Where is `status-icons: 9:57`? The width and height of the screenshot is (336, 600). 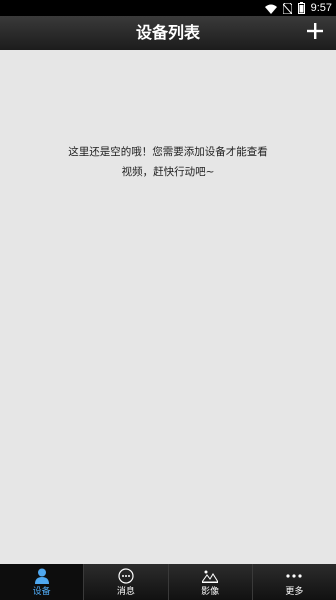 status-icons: 9:57 is located at coordinates (298, 9).